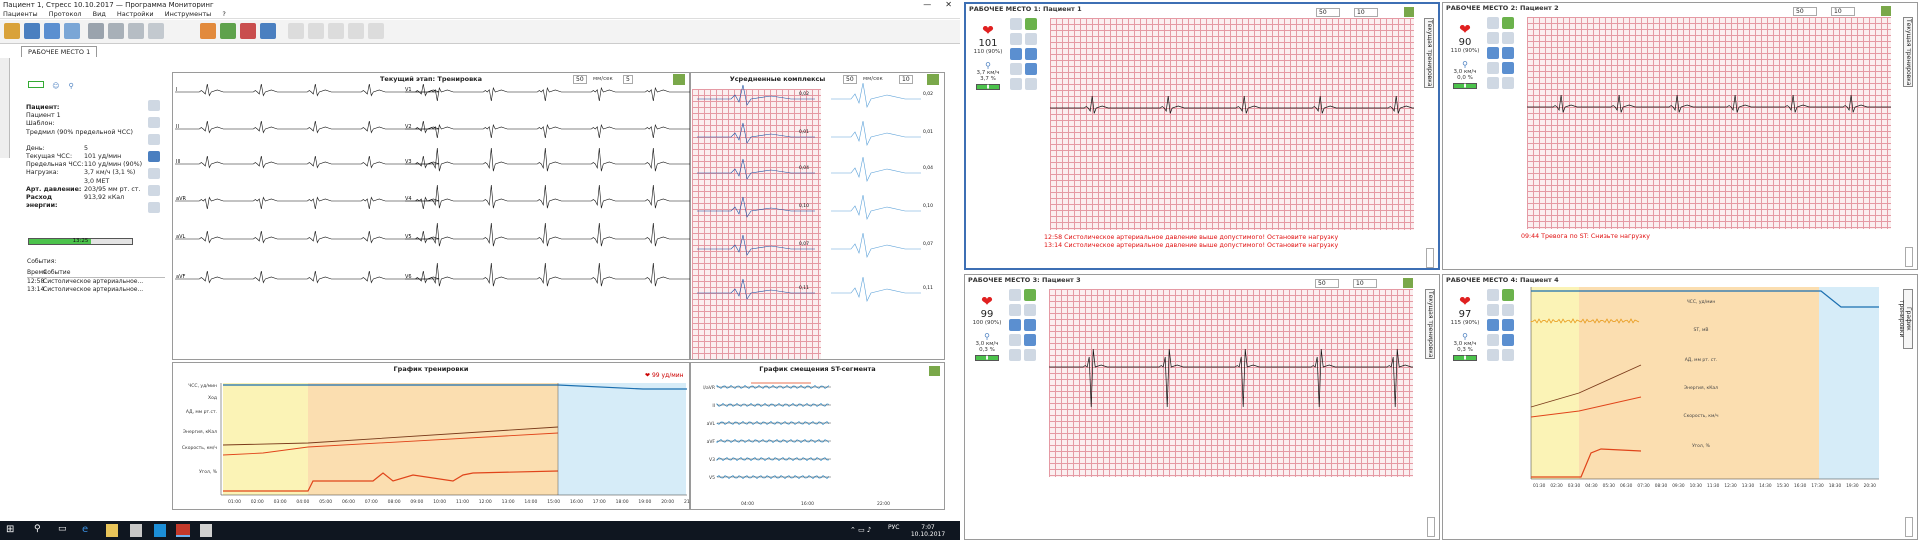  I want to click on explorer-icon, so click(112, 530).